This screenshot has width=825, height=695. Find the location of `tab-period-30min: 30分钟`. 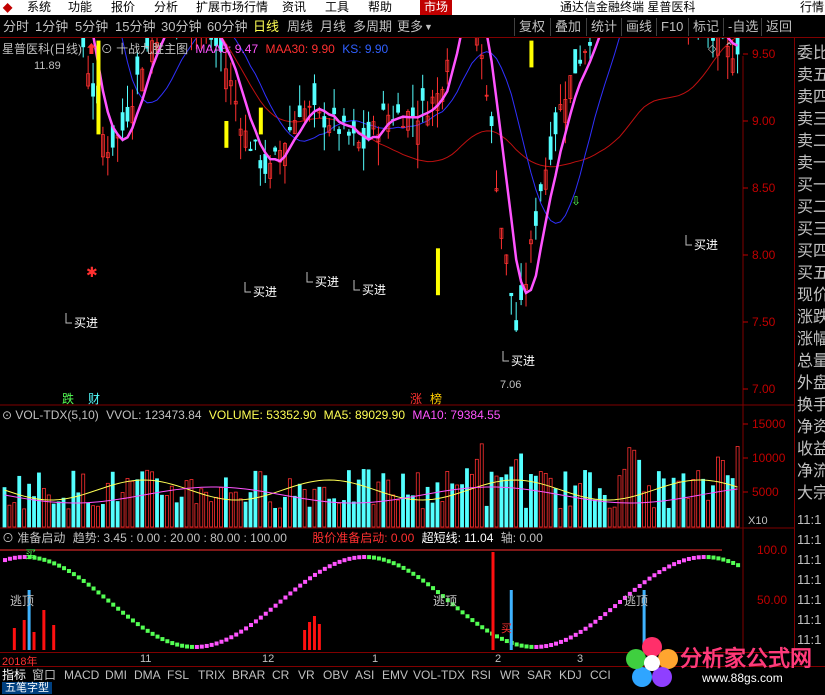

tab-period-30min: 30分钟 is located at coordinates (181, 27).